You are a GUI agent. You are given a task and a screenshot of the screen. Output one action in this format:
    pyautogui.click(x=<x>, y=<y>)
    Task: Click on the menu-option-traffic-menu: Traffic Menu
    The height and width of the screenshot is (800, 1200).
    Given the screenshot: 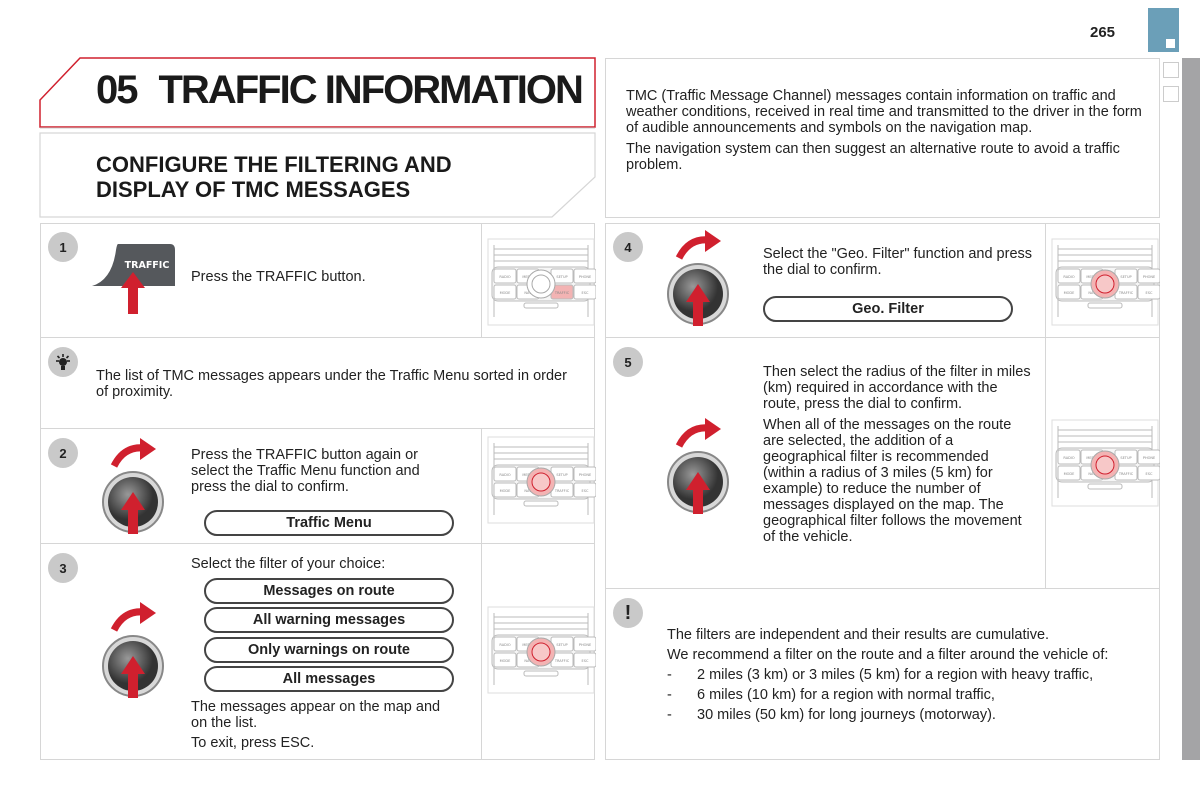 What is the action you would take?
    pyautogui.click(x=329, y=523)
    